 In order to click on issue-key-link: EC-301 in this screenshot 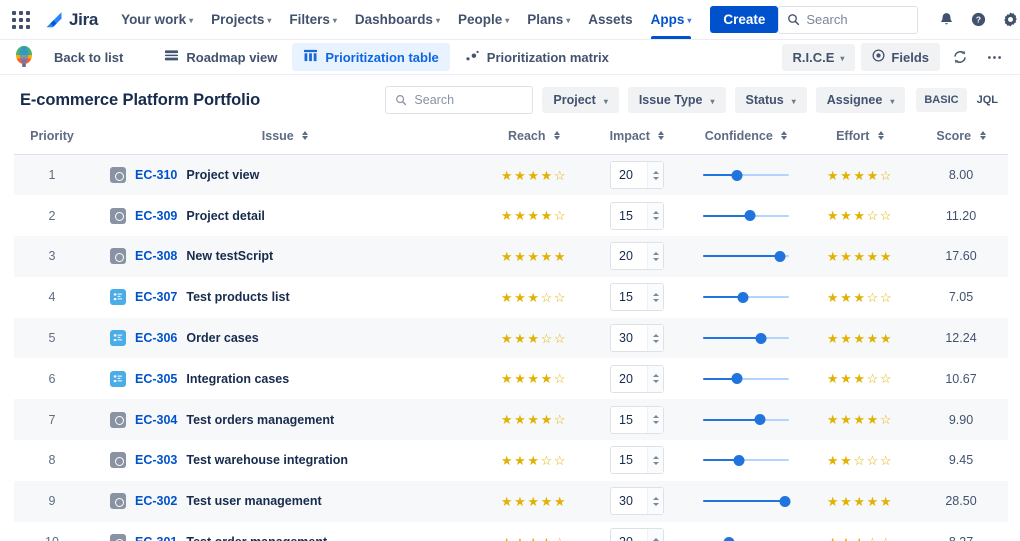, I will do `click(156, 538)`.